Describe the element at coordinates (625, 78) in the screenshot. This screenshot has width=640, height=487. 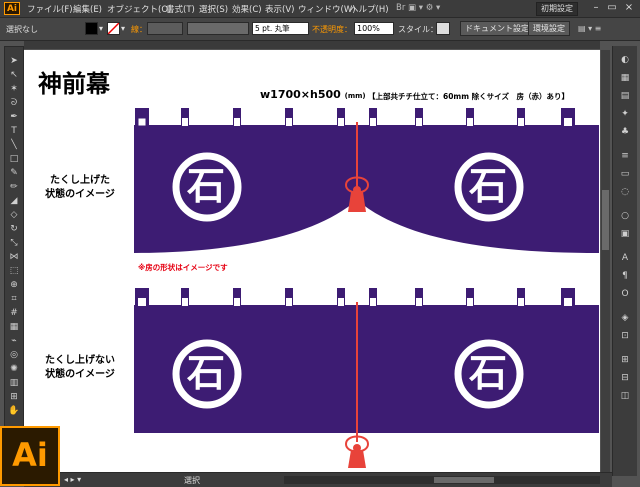
I see `color-guide-icon: ▦` at that location.